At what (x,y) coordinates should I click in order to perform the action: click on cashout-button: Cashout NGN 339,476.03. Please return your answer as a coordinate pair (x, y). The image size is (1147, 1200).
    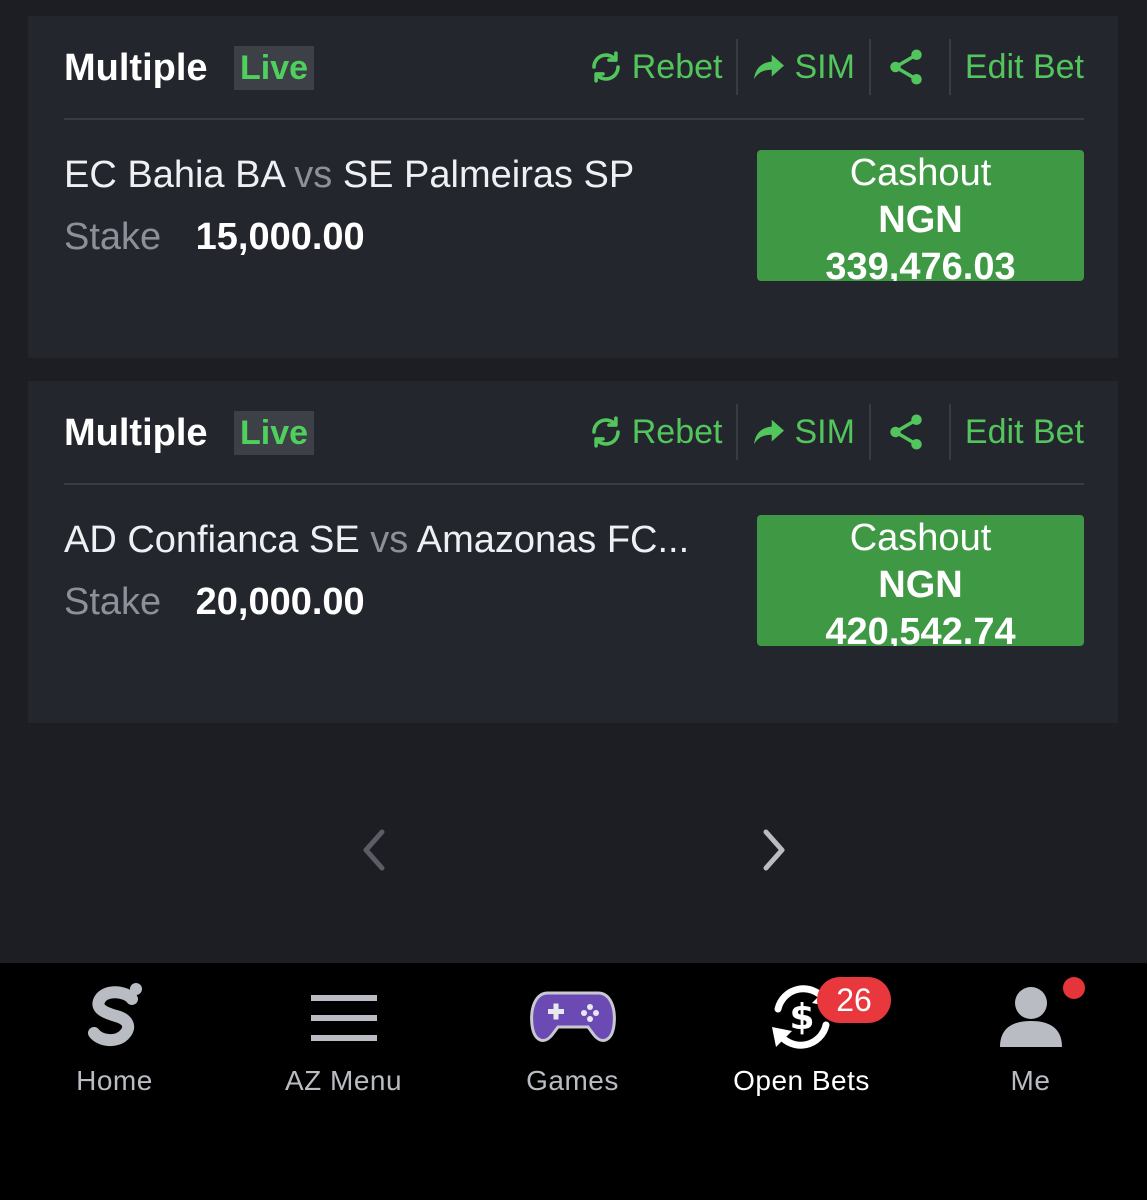
    Looking at the image, I should click on (920, 215).